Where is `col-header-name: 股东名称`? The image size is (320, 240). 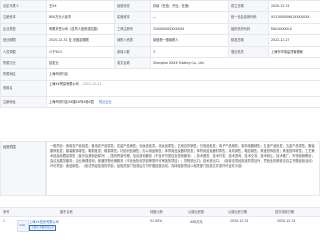 col-header-name: 股东名称 is located at coordinates (66, 212).